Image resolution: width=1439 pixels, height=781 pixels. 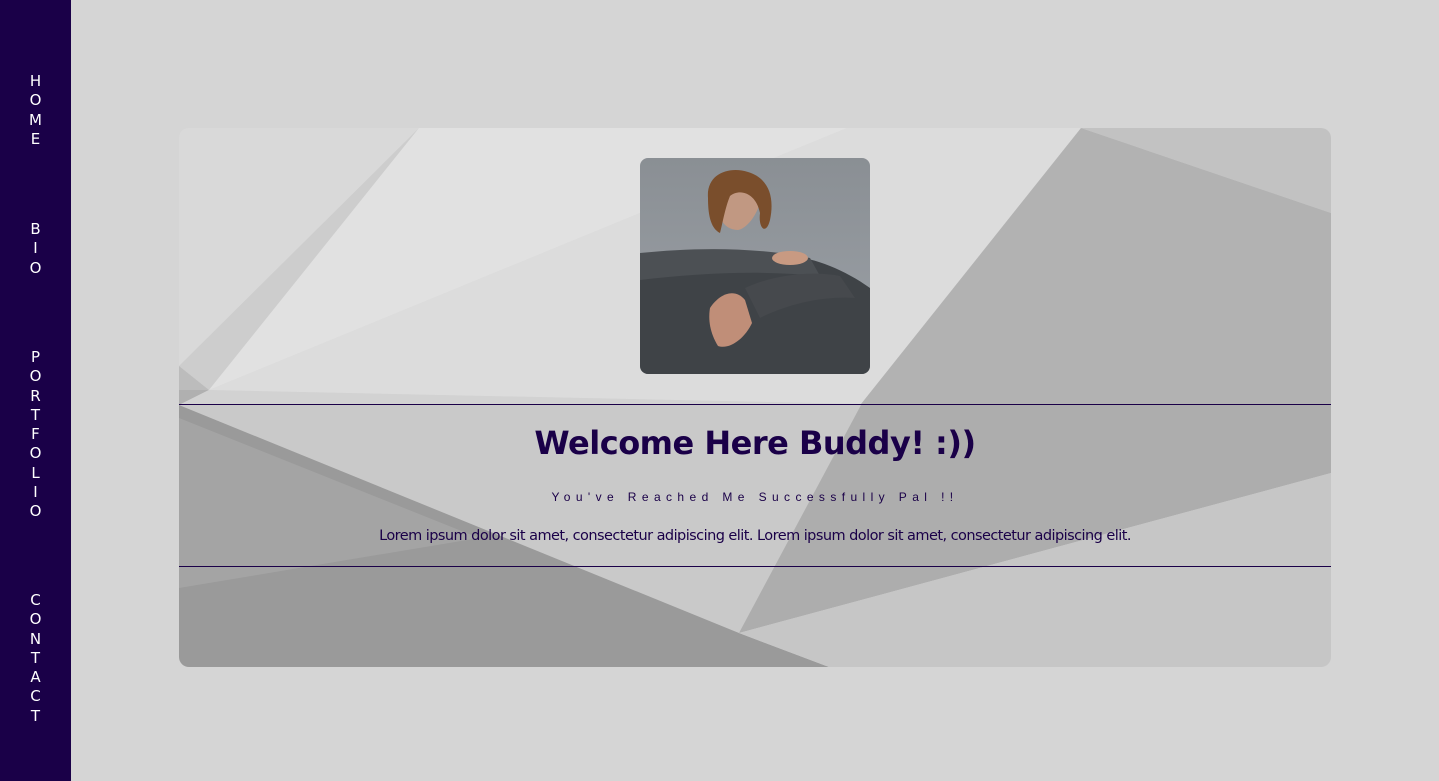 I want to click on divider-bottom, so click(x=755, y=566).